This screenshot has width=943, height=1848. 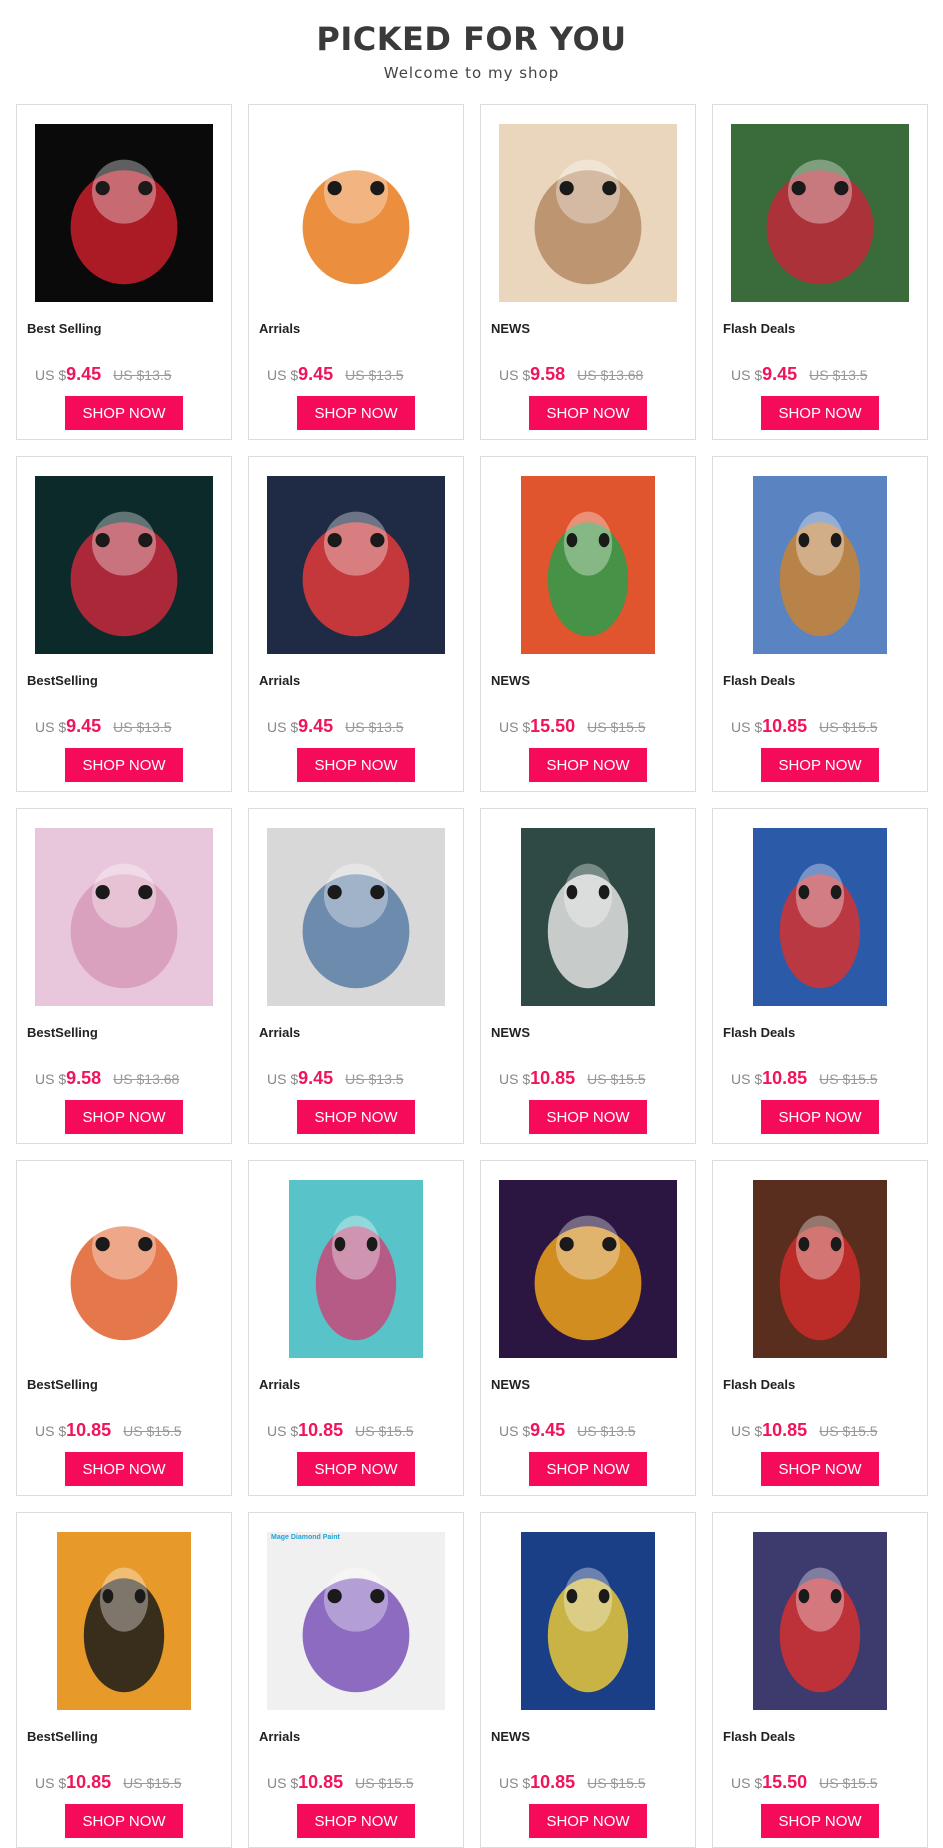 What do you see at coordinates (471, 50) in the screenshot?
I see `section-header: PICKED FOR YOU Welcome to my shop` at bounding box center [471, 50].